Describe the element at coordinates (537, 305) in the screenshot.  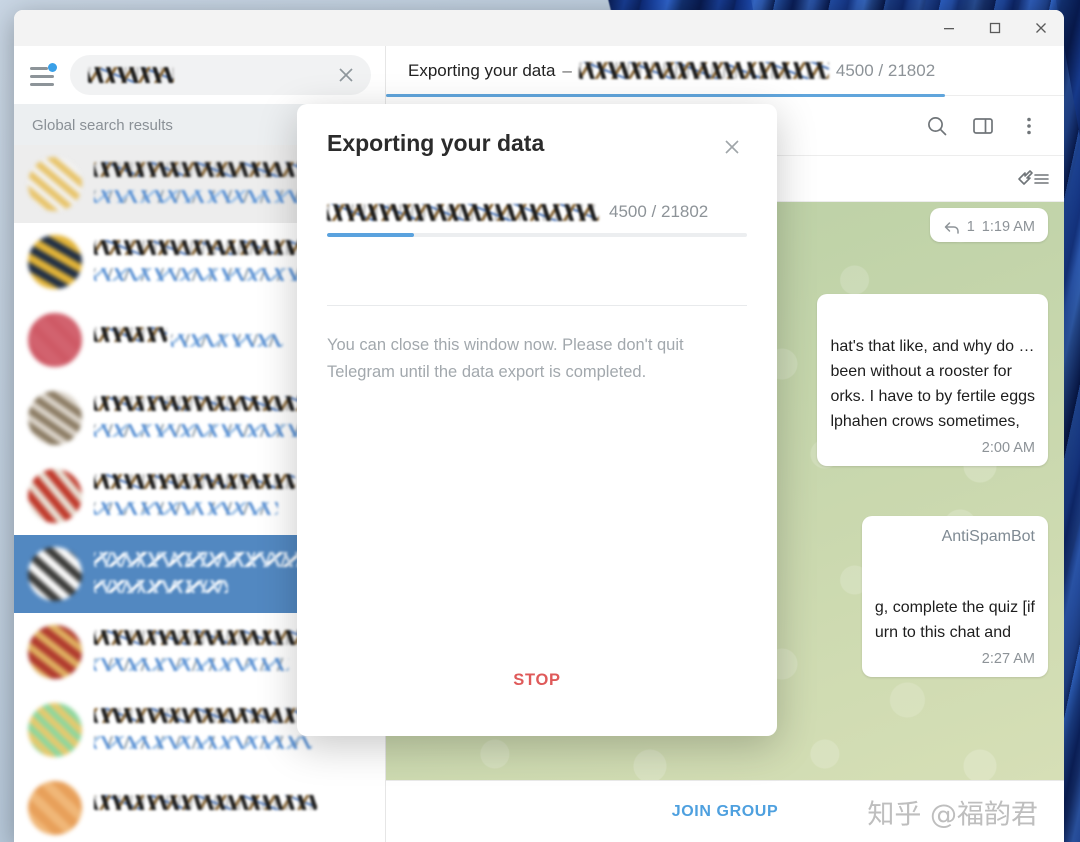
I see `dialog-divider` at that location.